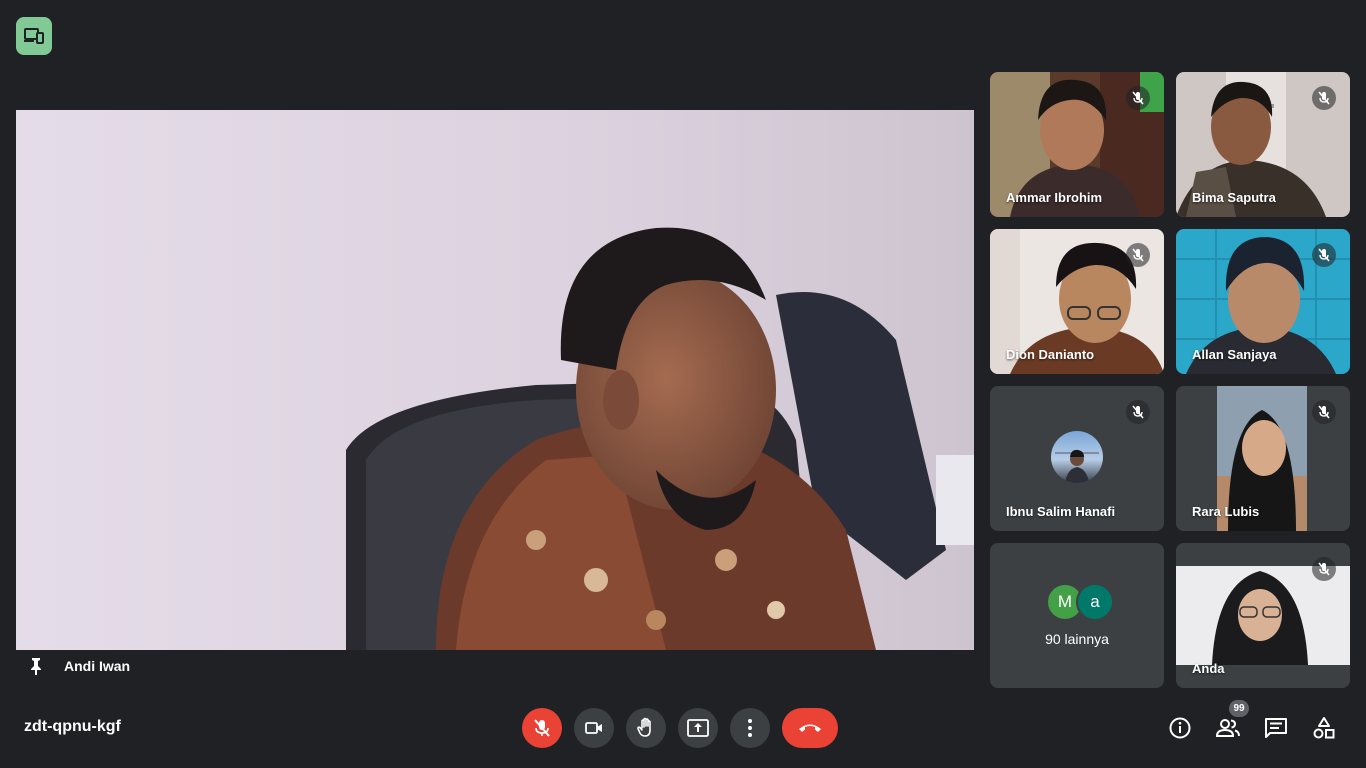 This screenshot has height=768, width=1366. I want to click on participant-name: Allan Sanjaya, so click(1234, 354).